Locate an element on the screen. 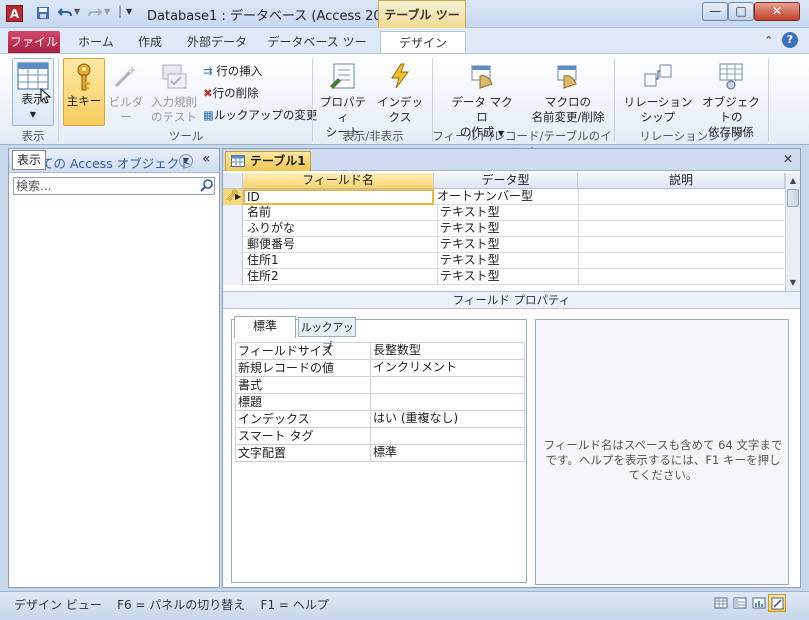  design-view-button is located at coordinates (777, 603).